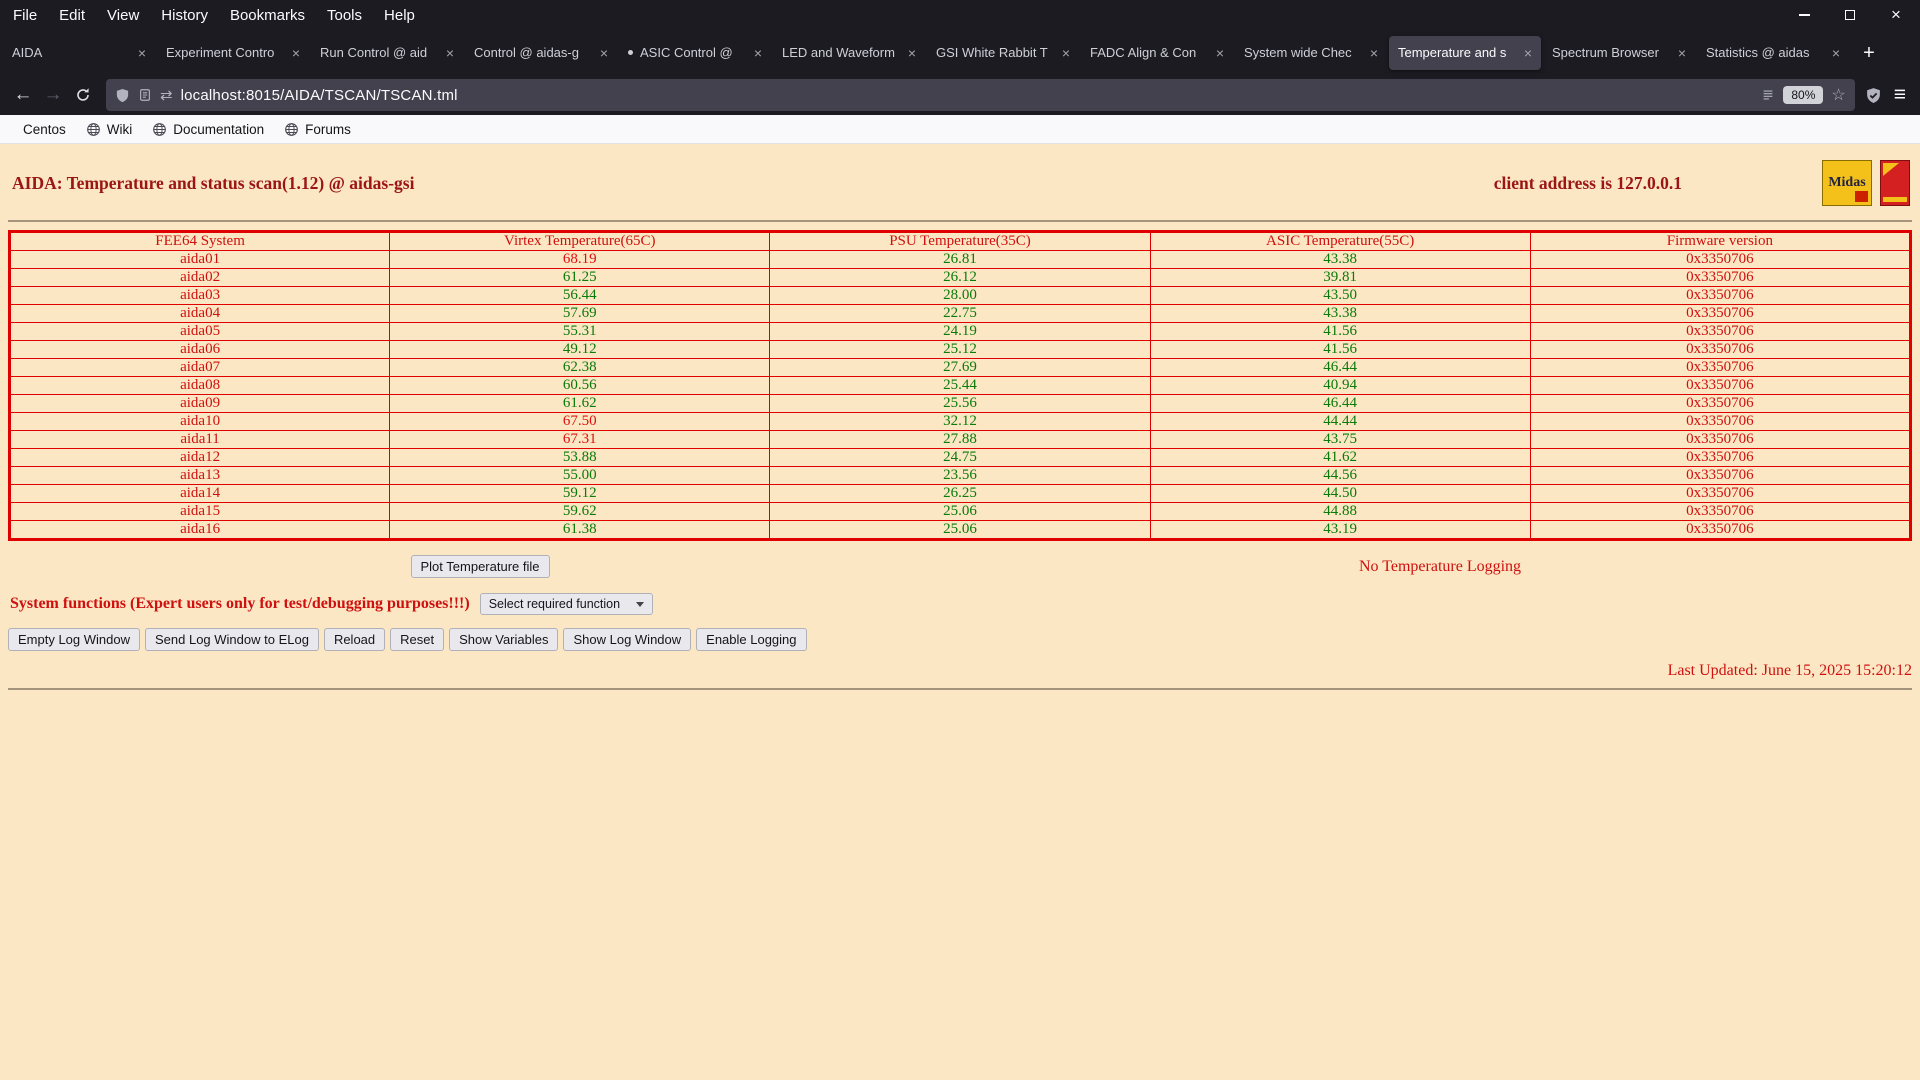  What do you see at coordinates (580, 493) in the screenshot?
I see `virtex-temperature-cell: 59.12` at bounding box center [580, 493].